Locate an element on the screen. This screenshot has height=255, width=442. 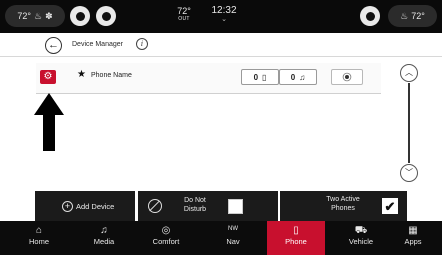
add-device-button: + Add Device is located at coordinates (85, 206).